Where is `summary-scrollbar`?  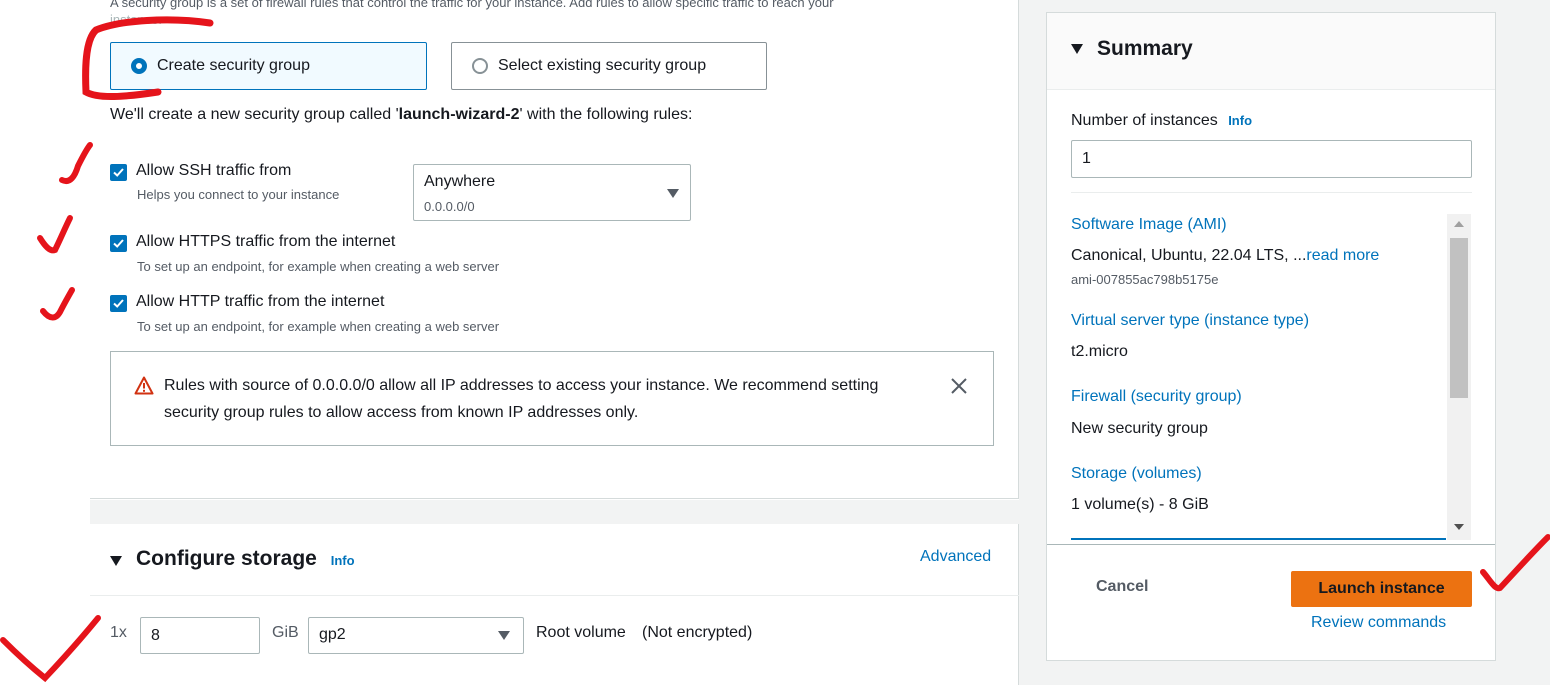 summary-scrollbar is located at coordinates (1459, 377).